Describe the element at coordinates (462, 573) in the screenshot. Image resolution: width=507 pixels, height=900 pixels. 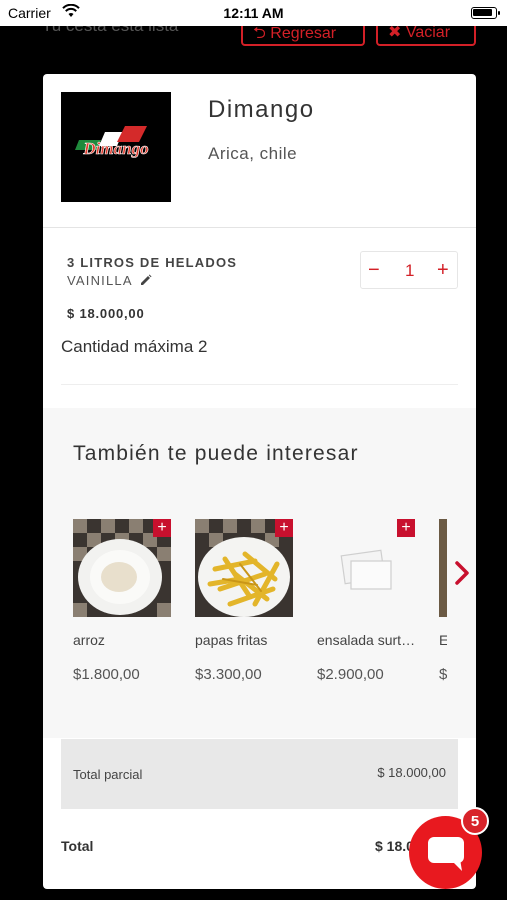
I see `chevron-right-icon` at that location.